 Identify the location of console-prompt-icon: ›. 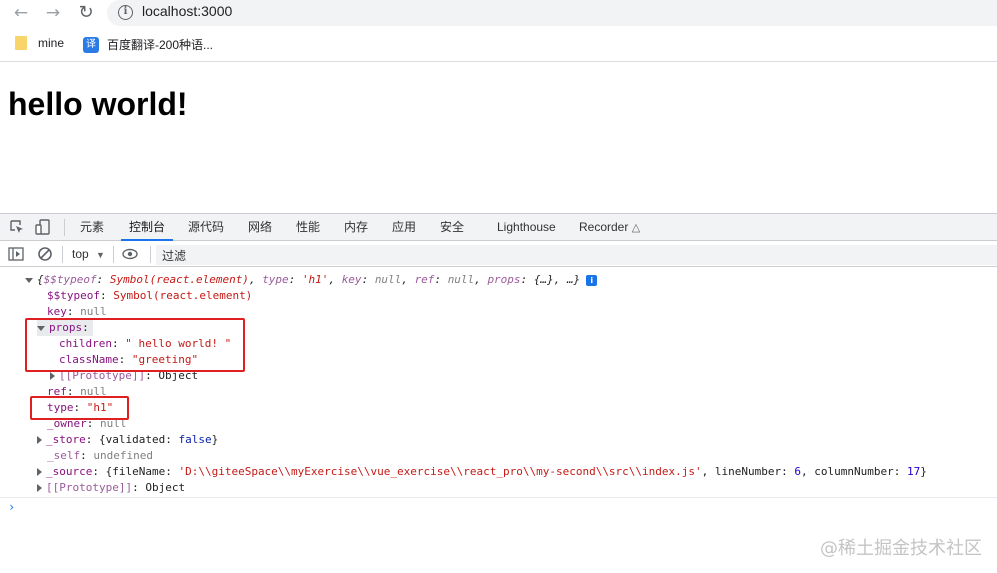
(11, 507).